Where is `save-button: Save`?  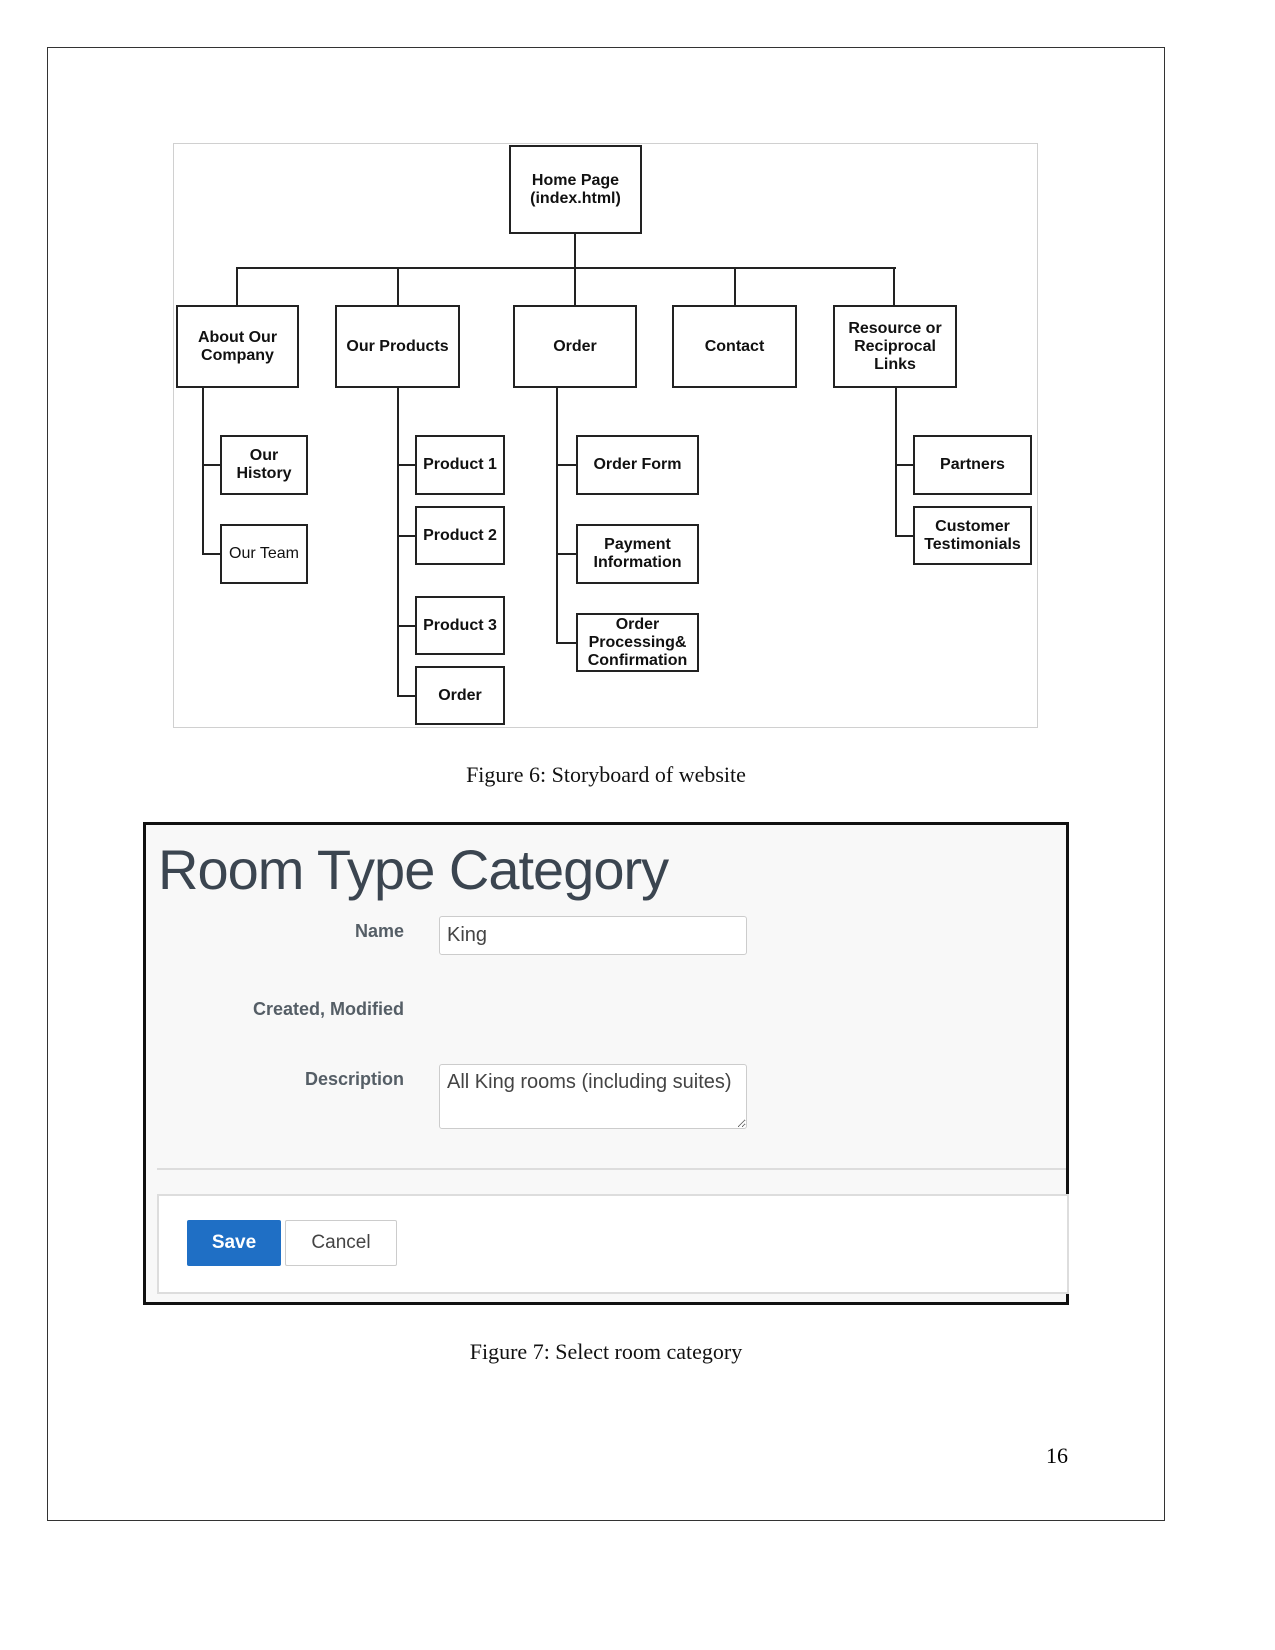 save-button: Save is located at coordinates (234, 1243).